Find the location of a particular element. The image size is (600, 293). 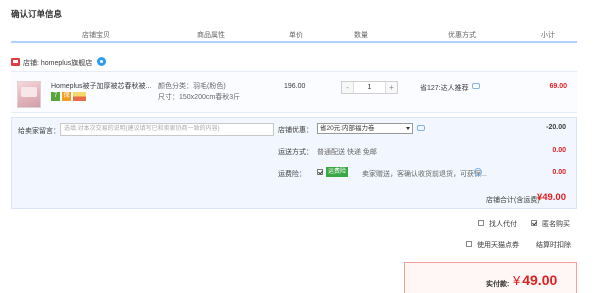

chat-icon is located at coordinates (101, 61).